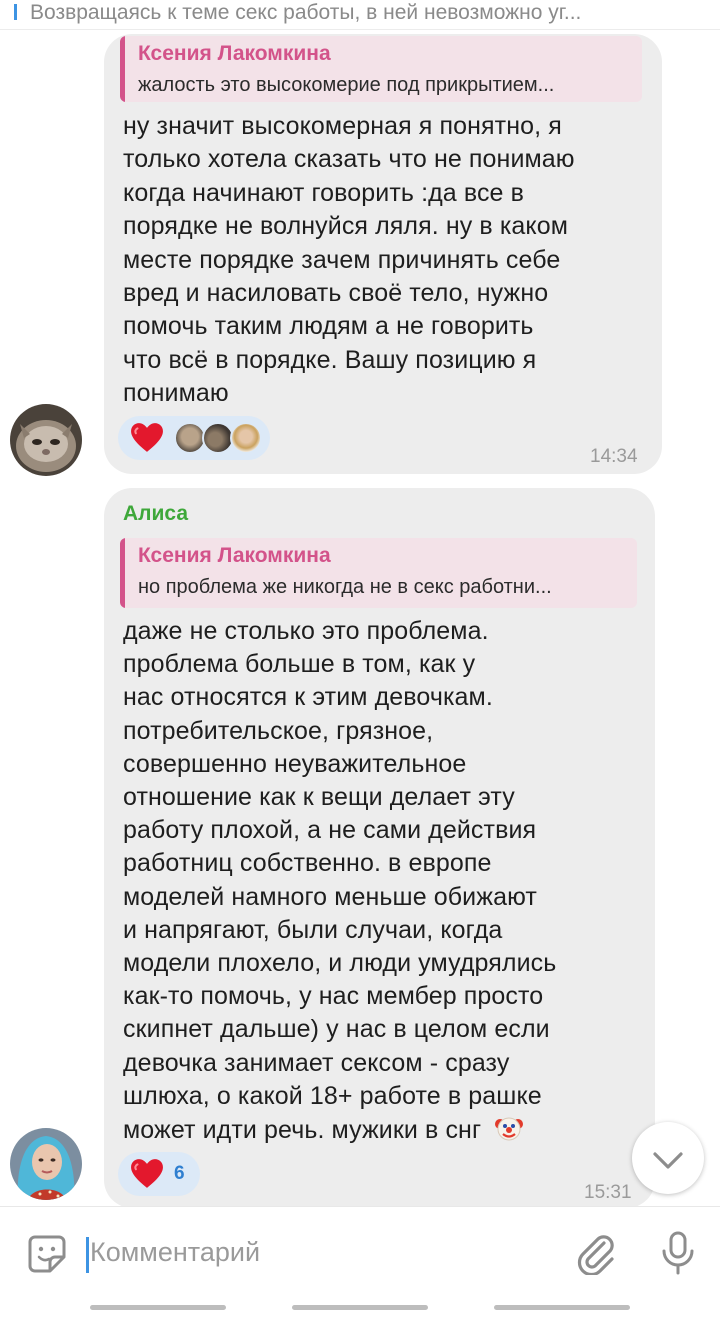  I want to click on text-cursor, so click(87, 1255).